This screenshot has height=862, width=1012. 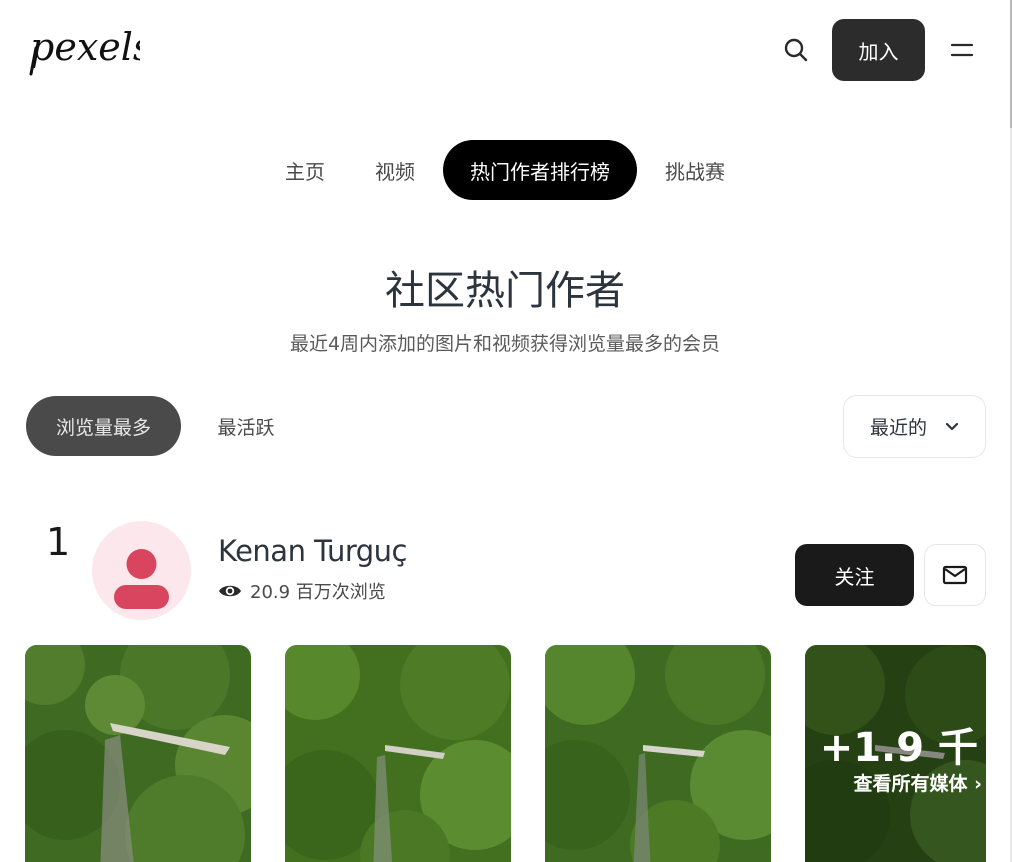 What do you see at coordinates (318, 592) in the screenshot?
I see `views-count: 20.9 百万次浏览` at bounding box center [318, 592].